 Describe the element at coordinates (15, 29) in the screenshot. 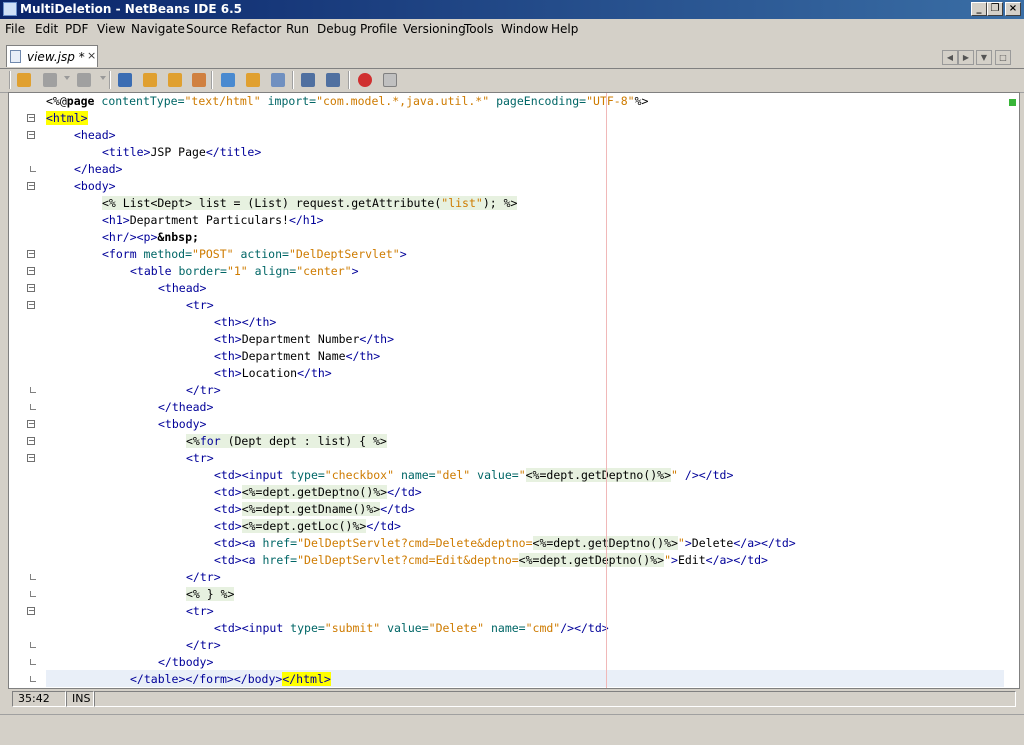

I see `menu-file: File` at that location.